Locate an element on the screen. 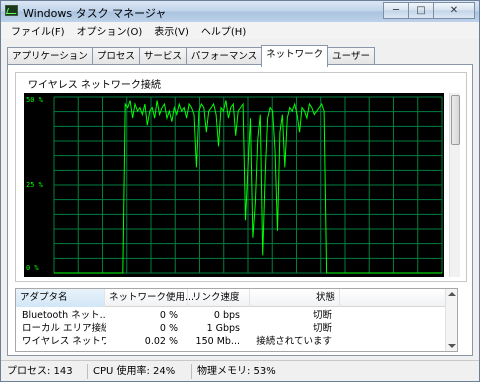 Image resolution: width=480 pixels, height=382 pixels. table-row: Bluetooth ネット... 0 % 0 bps 切断 is located at coordinates (236, 315).